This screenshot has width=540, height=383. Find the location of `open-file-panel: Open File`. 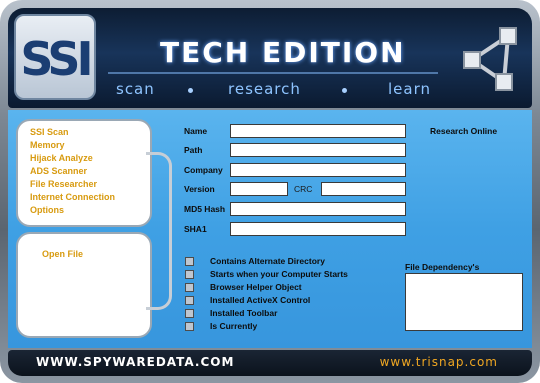

open-file-panel: Open File is located at coordinates (84, 285).